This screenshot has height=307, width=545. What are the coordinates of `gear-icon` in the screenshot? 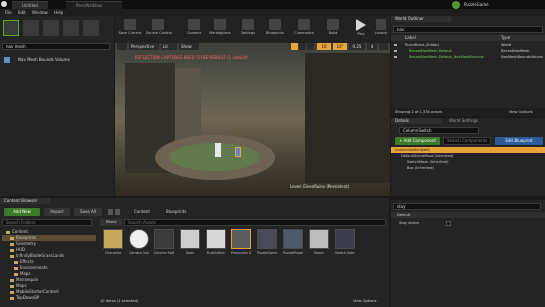 It's located at (248, 24).